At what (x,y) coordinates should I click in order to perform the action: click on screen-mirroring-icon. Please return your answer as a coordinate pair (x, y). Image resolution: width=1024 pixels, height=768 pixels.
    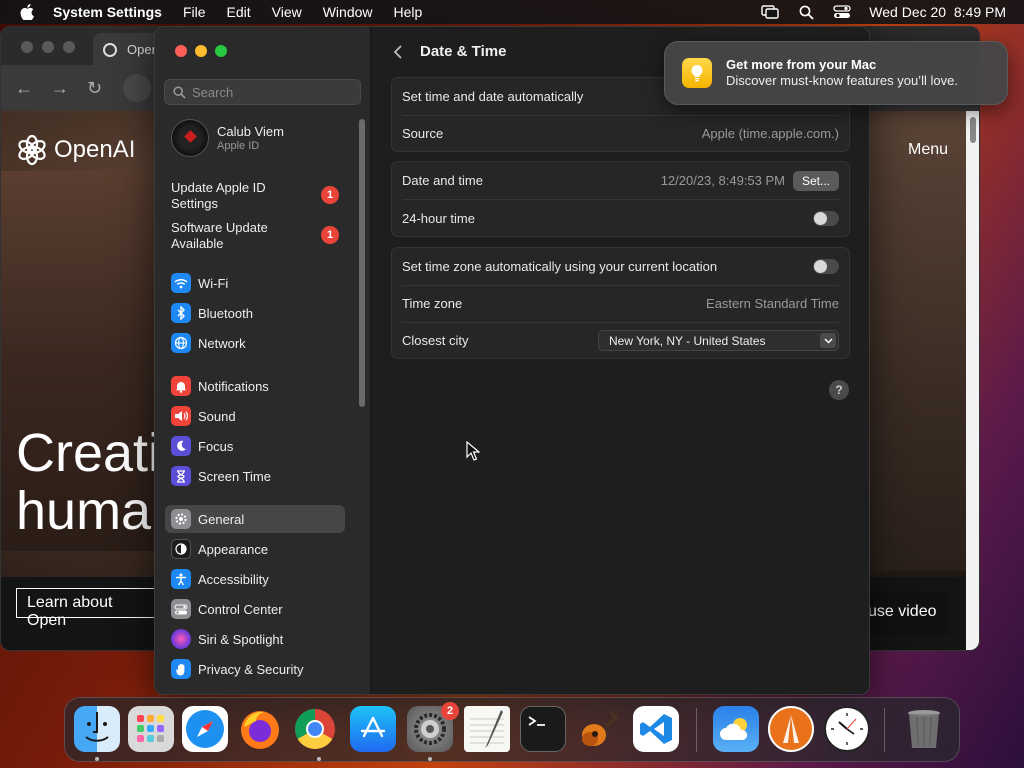
    Looking at the image, I should click on (770, 12).